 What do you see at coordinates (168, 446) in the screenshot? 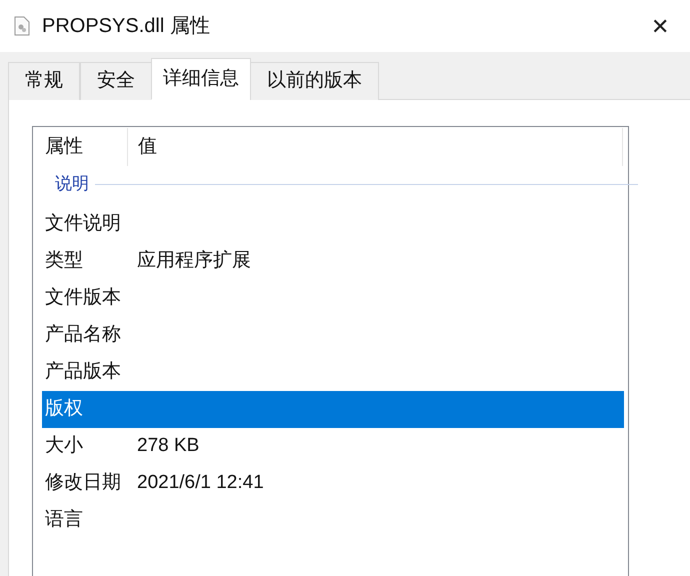
I see `property-value: 278 KB` at bounding box center [168, 446].